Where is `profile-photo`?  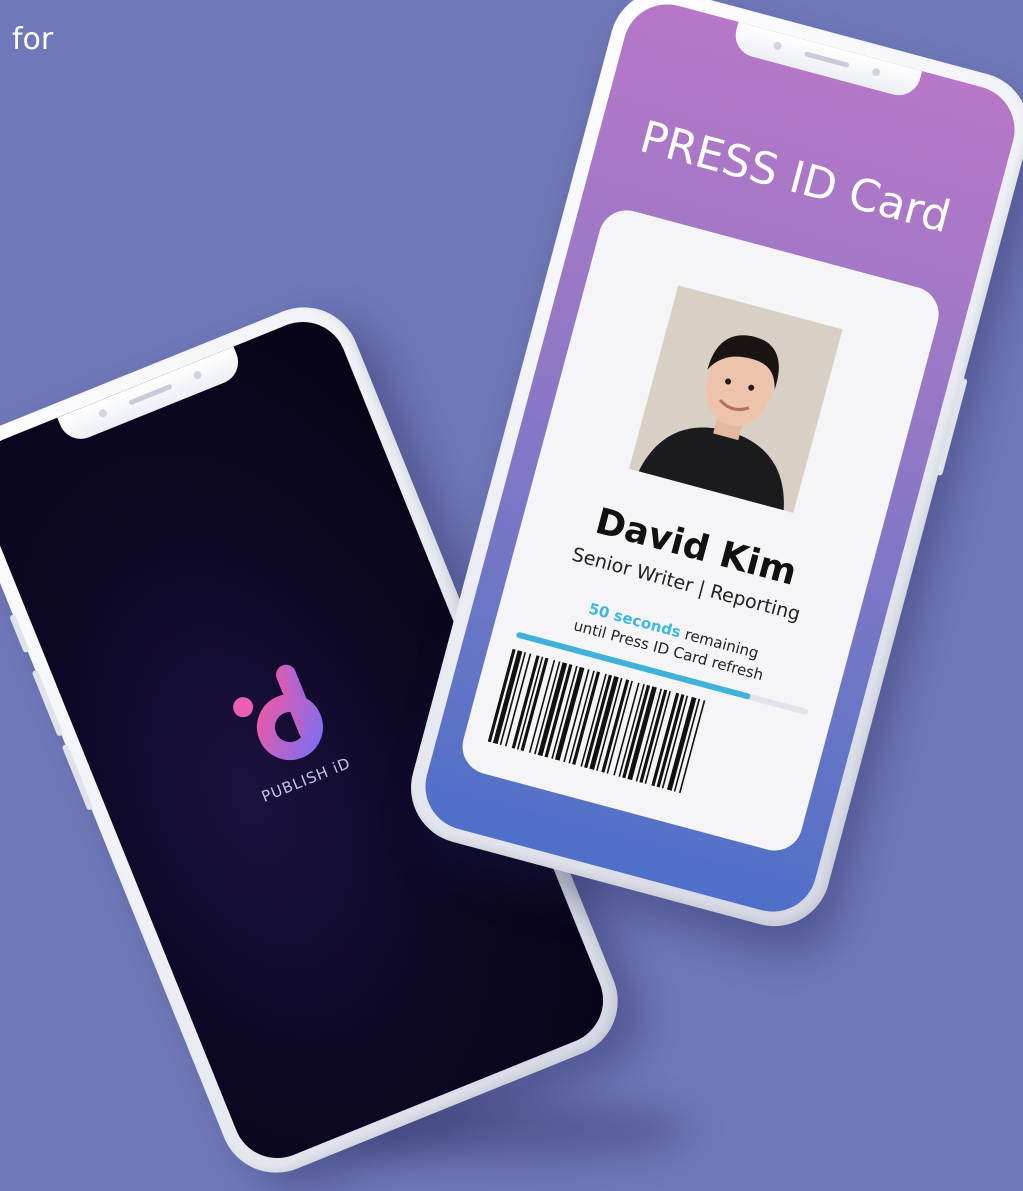 profile-photo is located at coordinates (736, 399).